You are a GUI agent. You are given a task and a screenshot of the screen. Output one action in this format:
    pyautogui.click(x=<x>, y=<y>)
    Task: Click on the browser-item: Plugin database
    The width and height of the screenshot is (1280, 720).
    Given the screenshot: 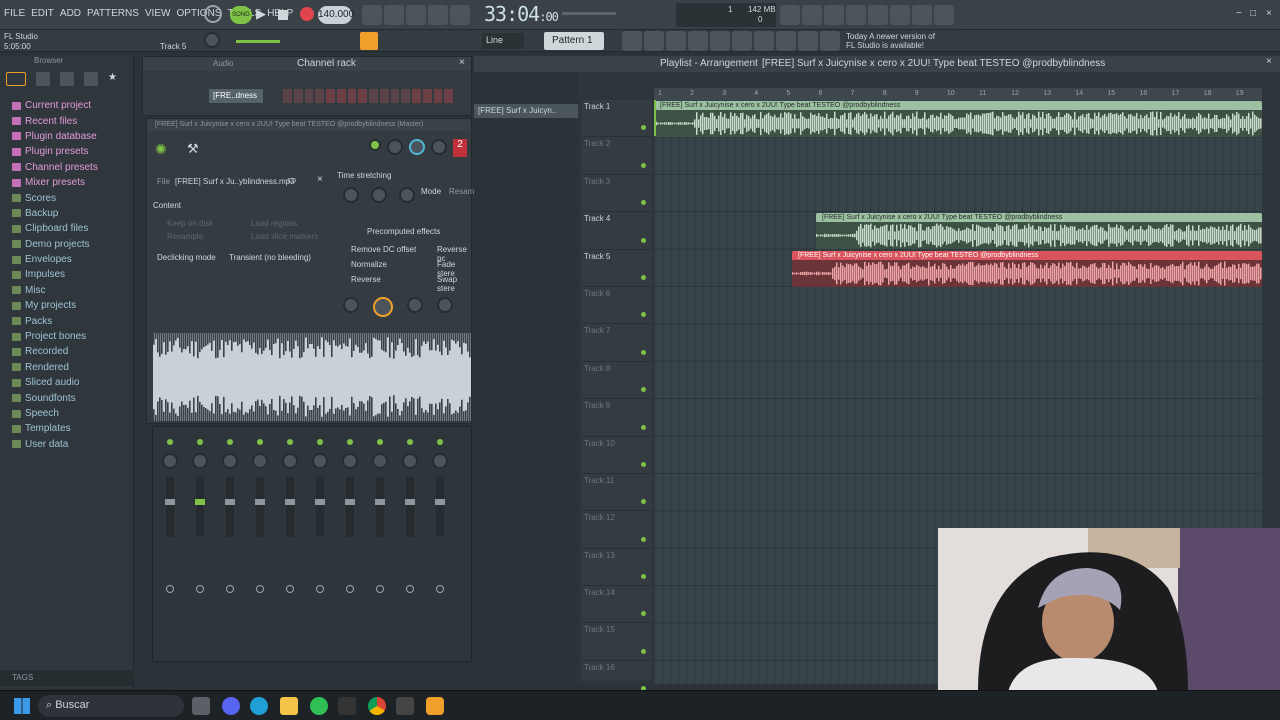 What is the action you would take?
    pyautogui.click(x=66, y=136)
    